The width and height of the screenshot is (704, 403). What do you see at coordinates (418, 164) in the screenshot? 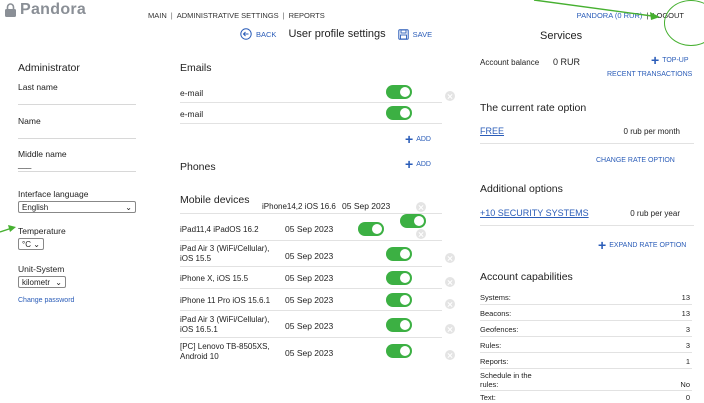
I see `add-phone-button: + ADD` at bounding box center [418, 164].